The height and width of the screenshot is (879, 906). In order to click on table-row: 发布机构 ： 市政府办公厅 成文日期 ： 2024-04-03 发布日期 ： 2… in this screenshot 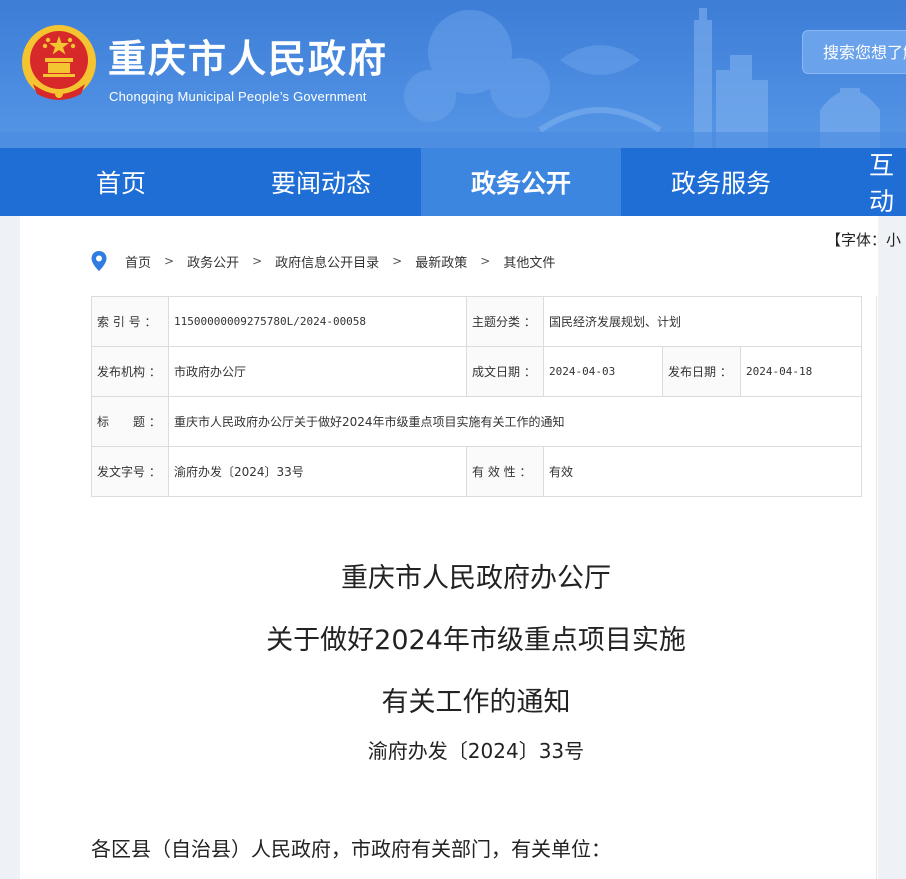, I will do `click(477, 371)`.